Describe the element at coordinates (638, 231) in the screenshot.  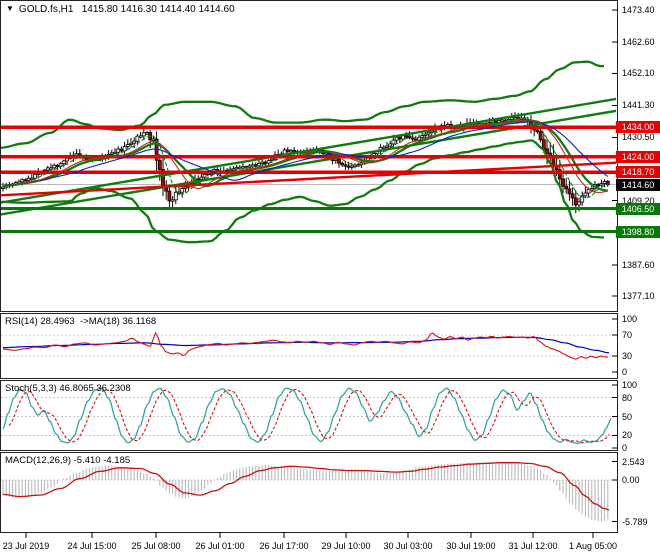
I see `price-badge-1398.80: 1398.80` at that location.